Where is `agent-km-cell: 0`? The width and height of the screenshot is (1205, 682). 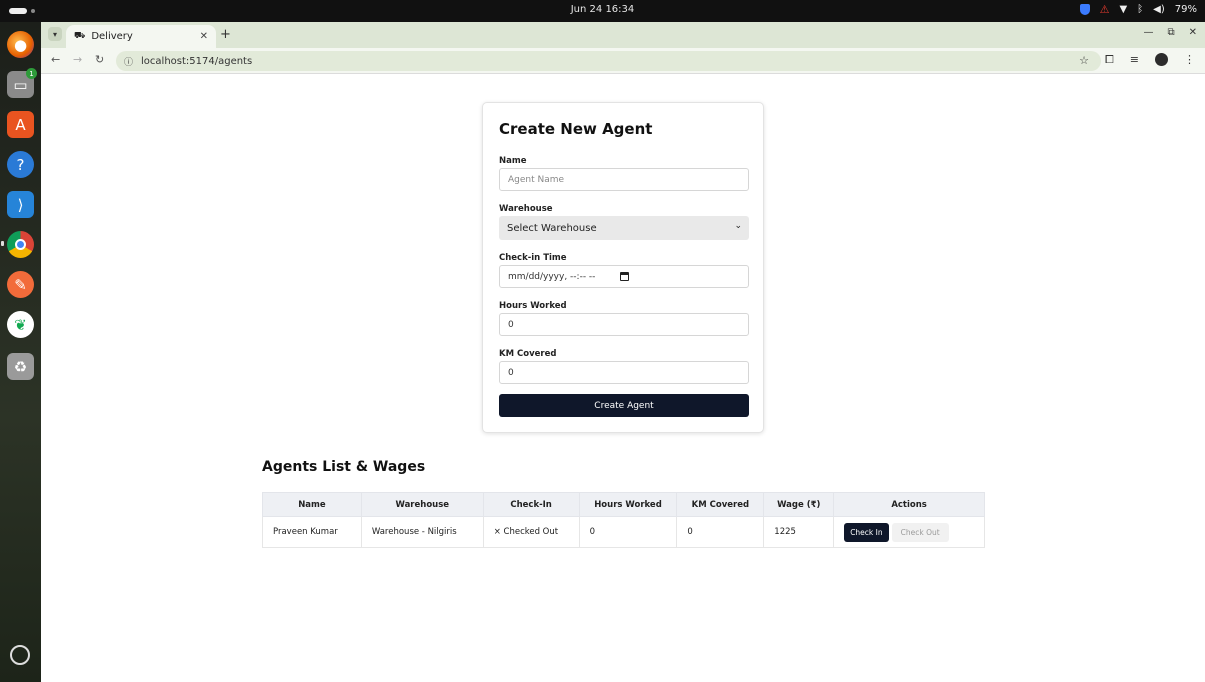
agent-km-cell: 0 is located at coordinates (720, 532).